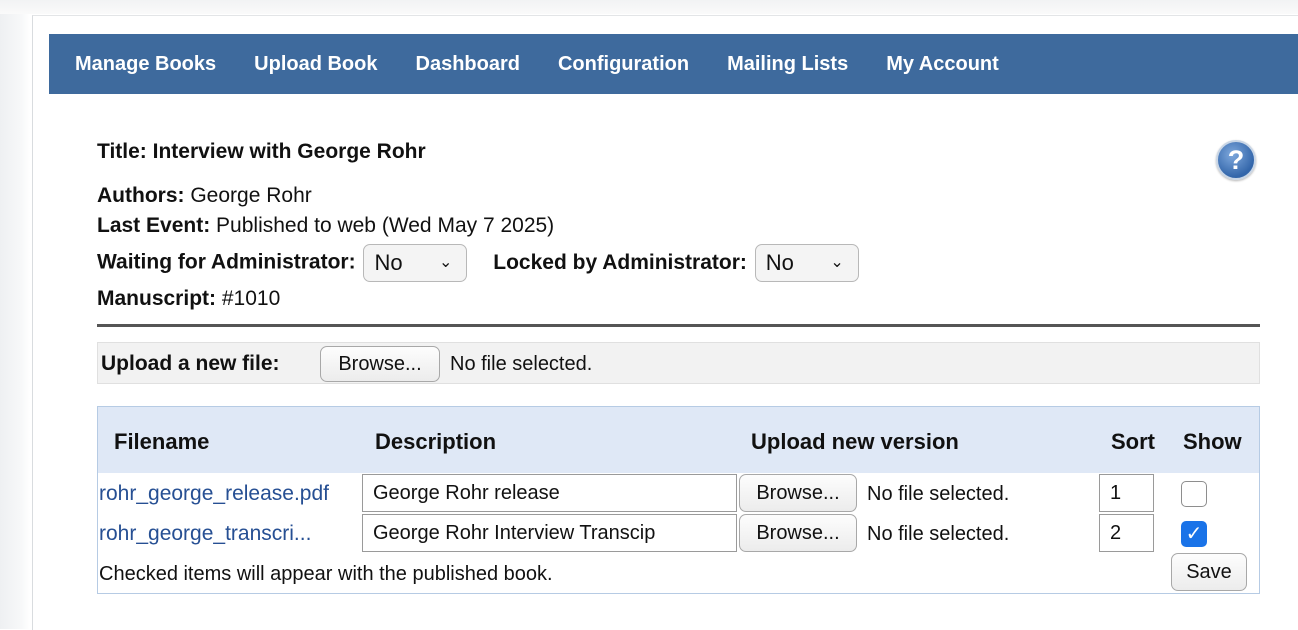 The image size is (1298, 630). I want to click on waiting-select: No ⌄, so click(415, 263).